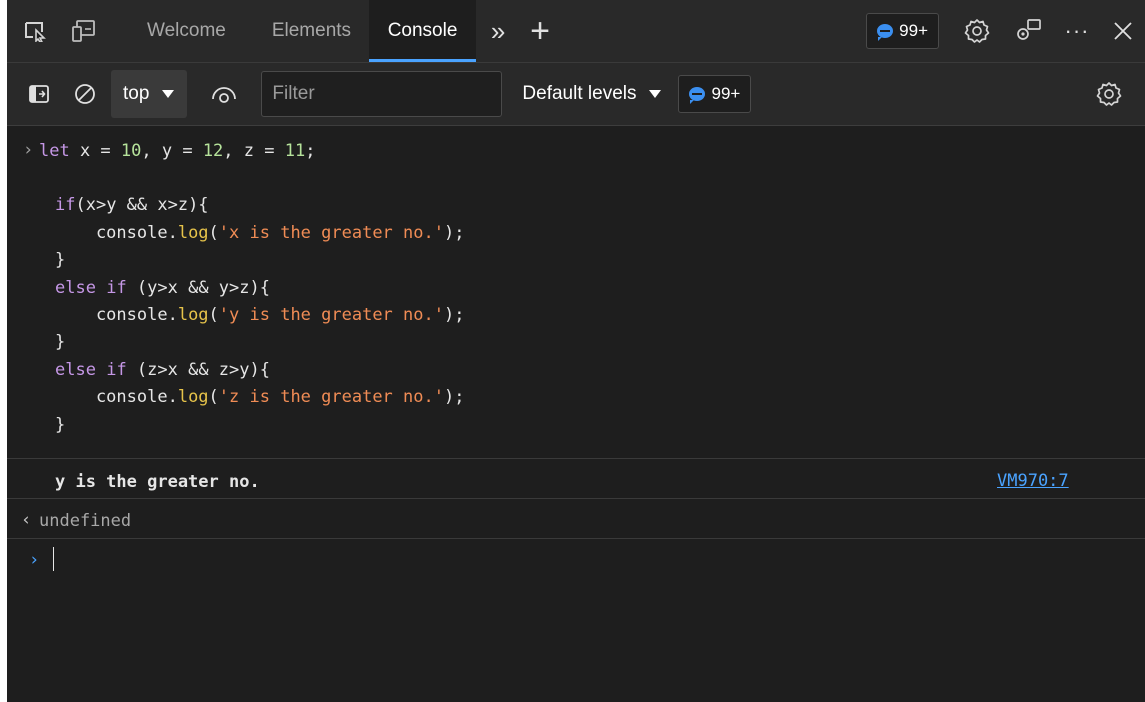  What do you see at coordinates (540, 31) in the screenshot?
I see `new-tab-icon: +` at bounding box center [540, 31].